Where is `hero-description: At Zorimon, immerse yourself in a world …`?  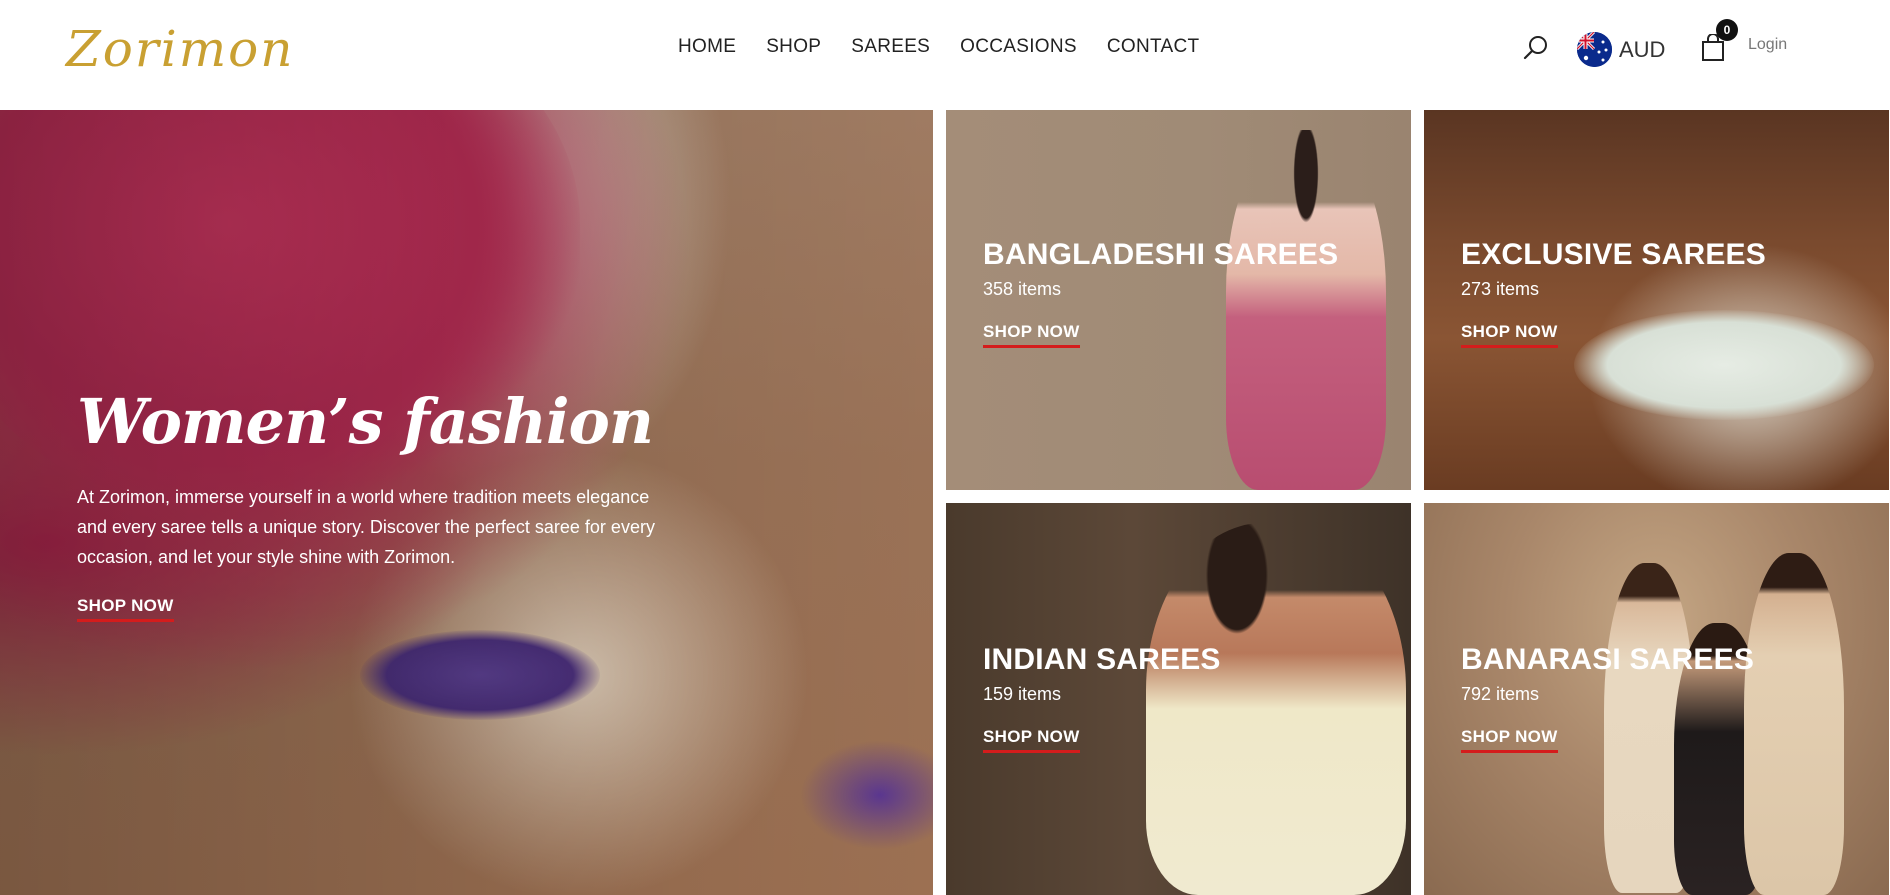 hero-description: At Zorimon, immerse yourself in a world … is located at coordinates (366, 527).